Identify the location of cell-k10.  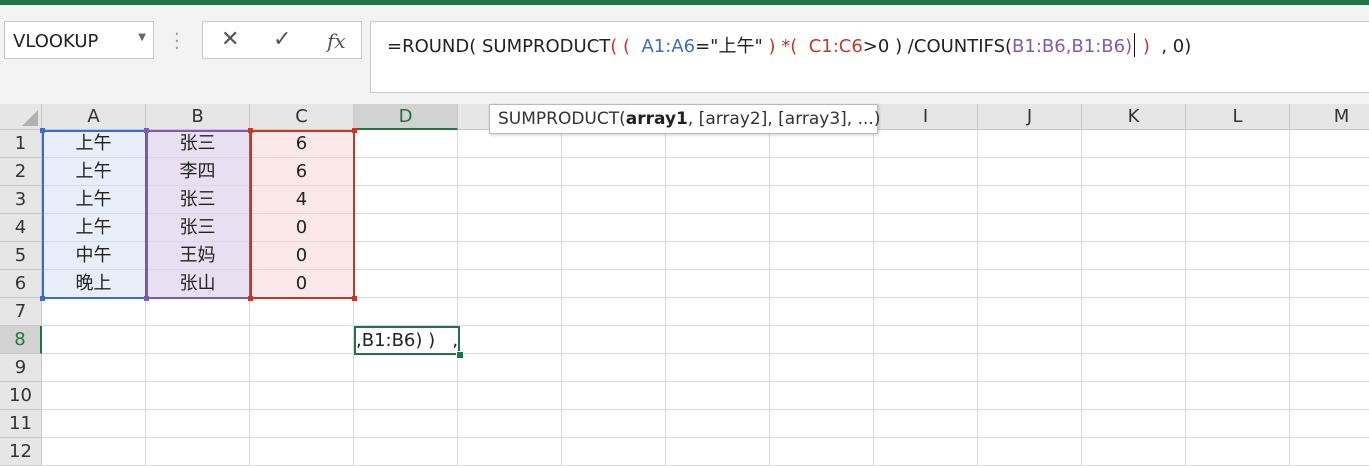
(1134, 396).